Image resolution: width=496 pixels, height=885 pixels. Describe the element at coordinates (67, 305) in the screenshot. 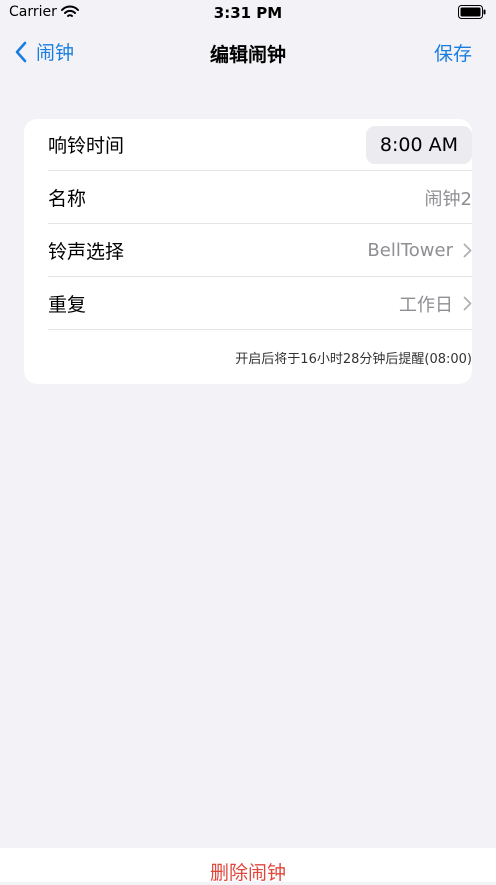

I see `repeat-label: 重复` at that location.